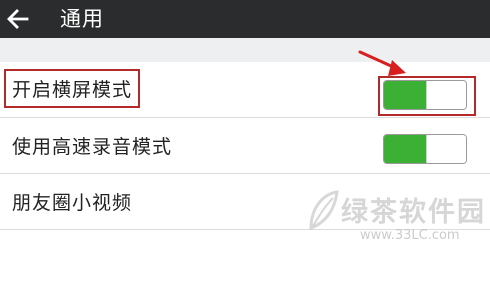 The height and width of the screenshot is (285, 490). I want to click on arrow-left-icon, so click(18, 19).